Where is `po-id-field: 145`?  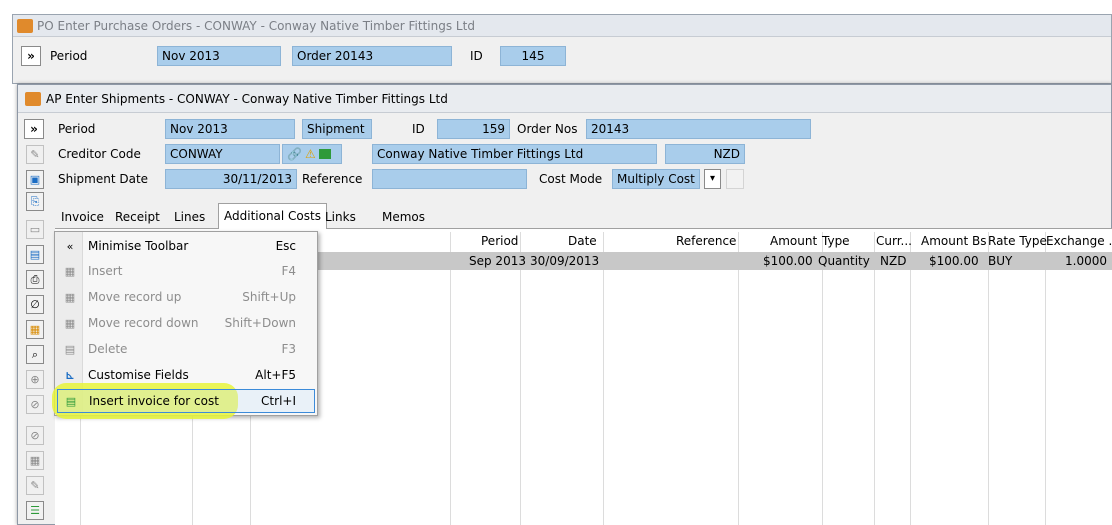
po-id-field: 145 is located at coordinates (533, 56).